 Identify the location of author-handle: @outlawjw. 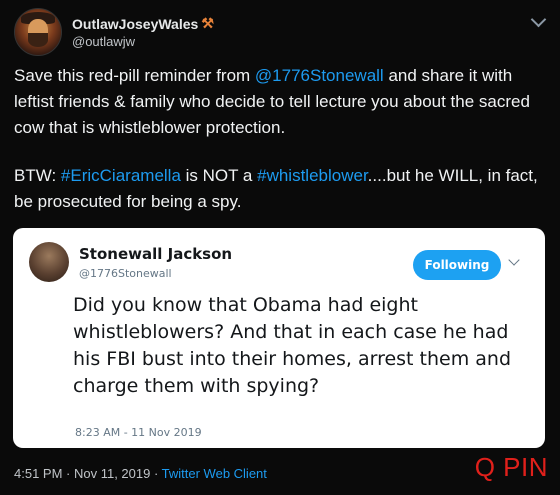
(143, 41).